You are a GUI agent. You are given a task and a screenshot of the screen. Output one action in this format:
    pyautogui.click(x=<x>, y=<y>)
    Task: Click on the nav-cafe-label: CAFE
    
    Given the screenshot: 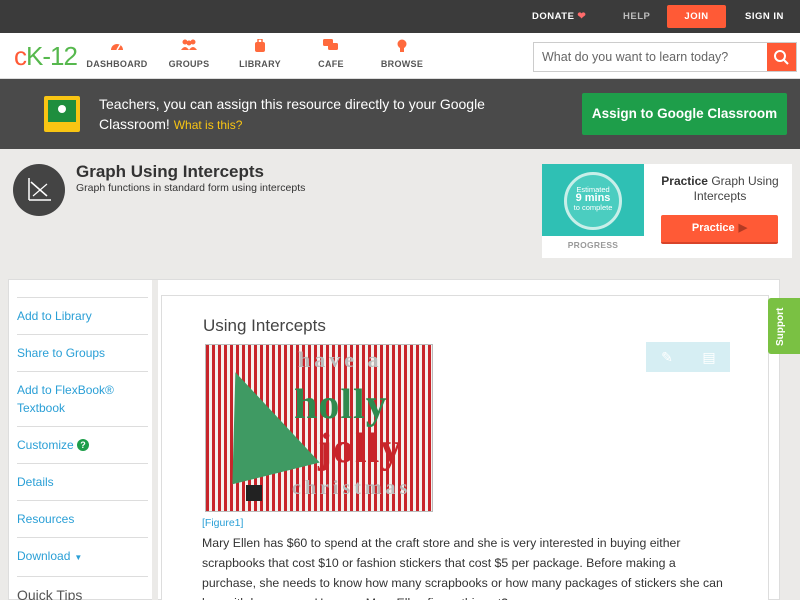 What is the action you would take?
    pyautogui.click(x=331, y=64)
    